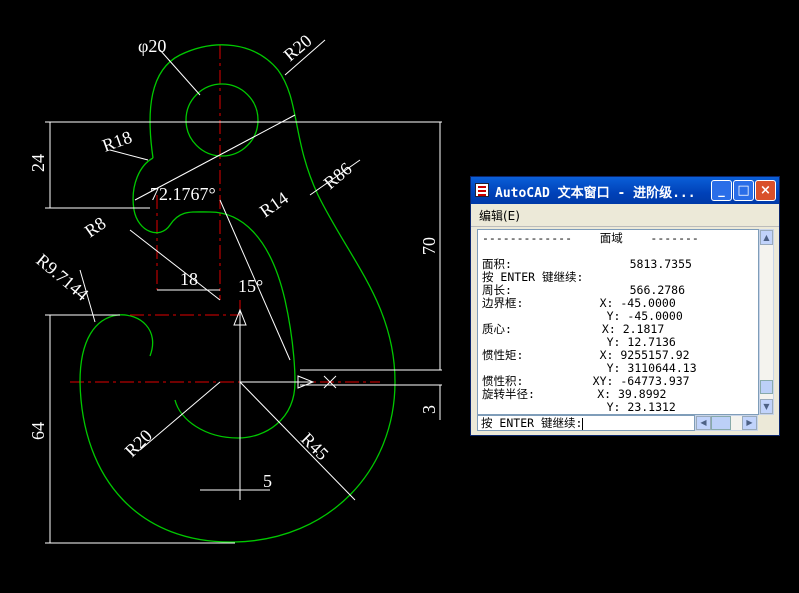  Describe the element at coordinates (766, 322) in the screenshot. I see `vertical-scrollbar: ▲ ▼` at that location.